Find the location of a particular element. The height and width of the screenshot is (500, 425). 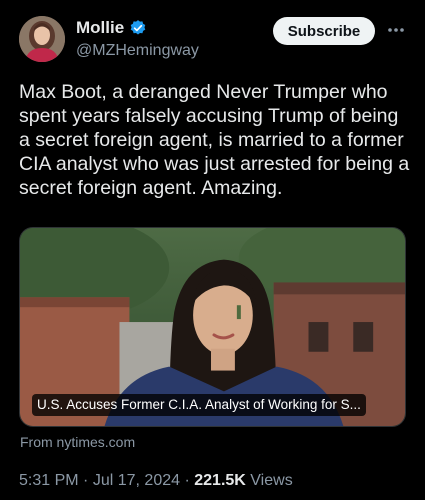

display-name: Mollie is located at coordinates (100, 28).